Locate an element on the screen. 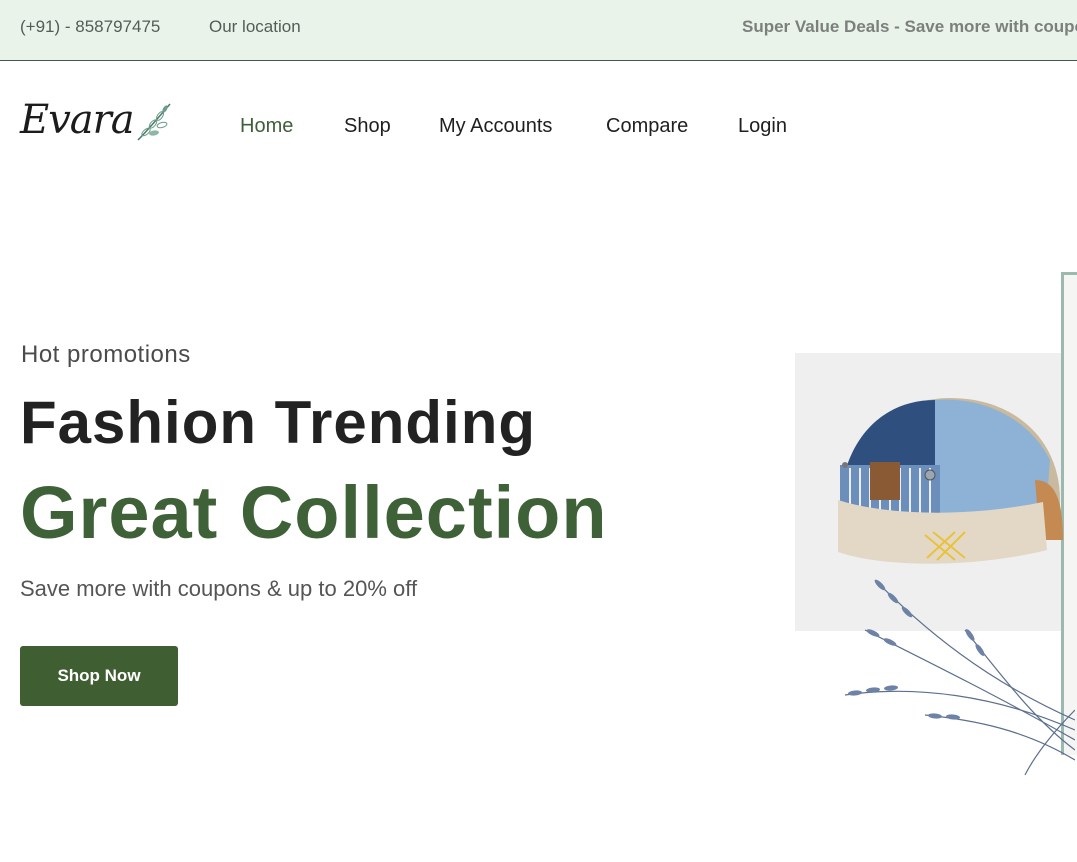 The height and width of the screenshot is (862, 1077). hero-title-line1: Fashion Trending is located at coordinates (278, 422).